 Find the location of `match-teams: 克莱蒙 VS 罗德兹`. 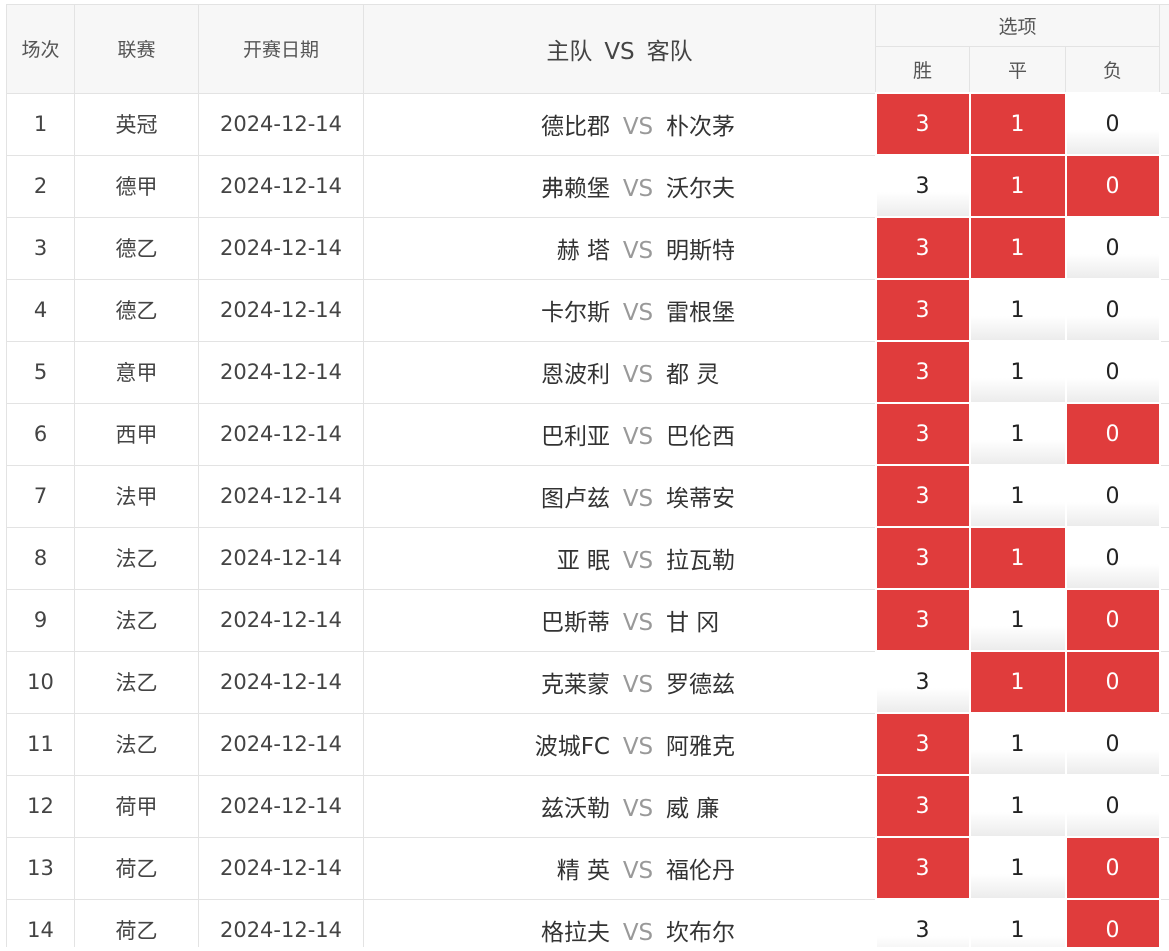

match-teams: 克莱蒙 VS 罗德兹 is located at coordinates (619, 682).